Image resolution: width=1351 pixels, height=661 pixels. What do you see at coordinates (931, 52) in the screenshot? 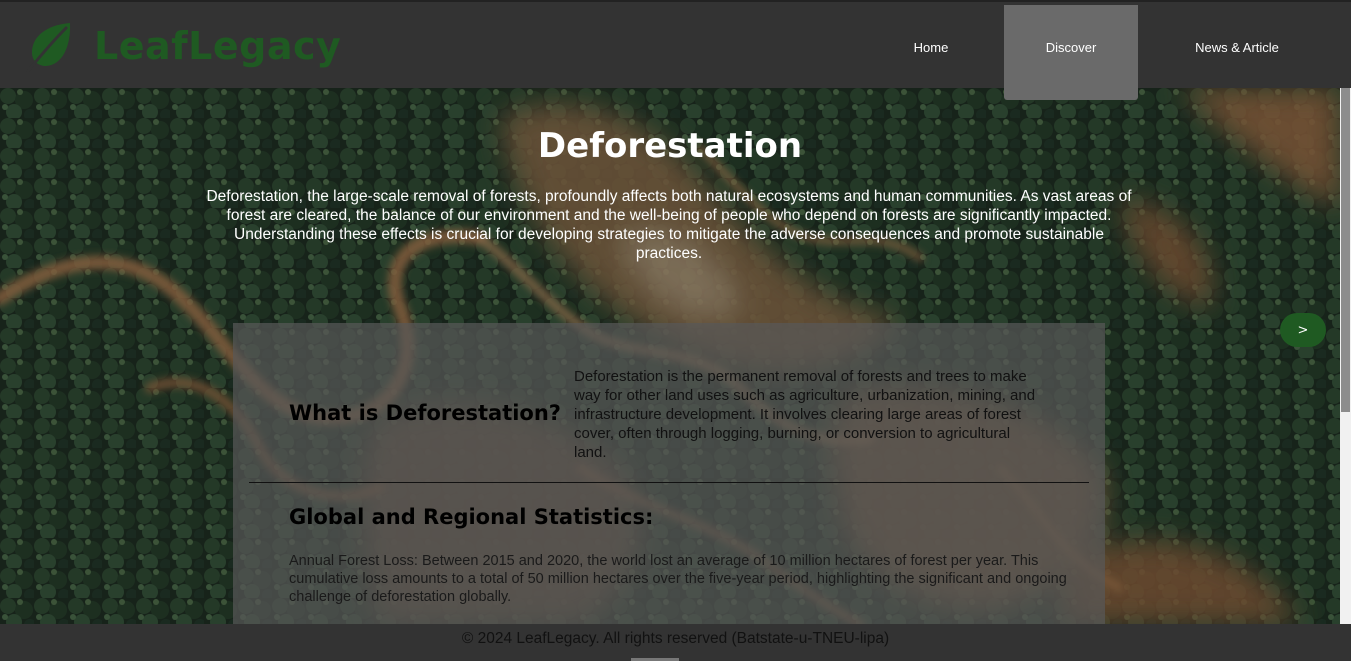
I see `nav-home: Home` at bounding box center [931, 52].